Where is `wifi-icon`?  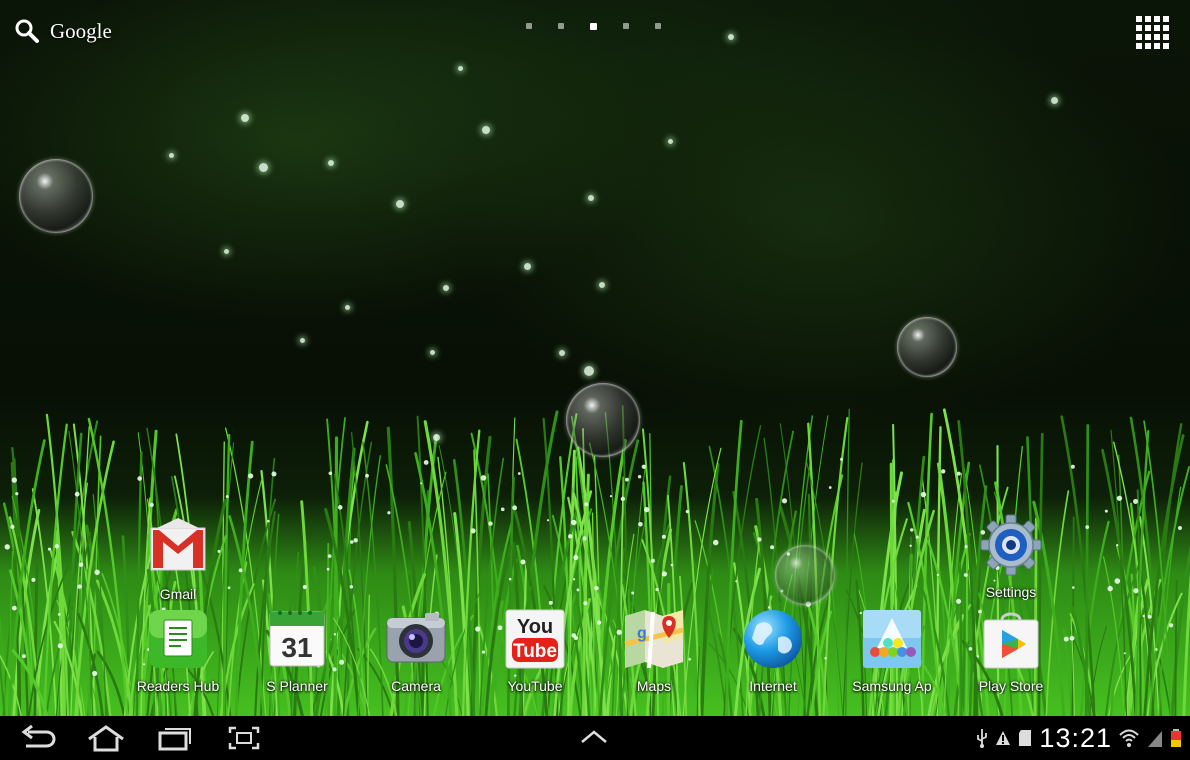 wifi-icon is located at coordinates (1129, 738).